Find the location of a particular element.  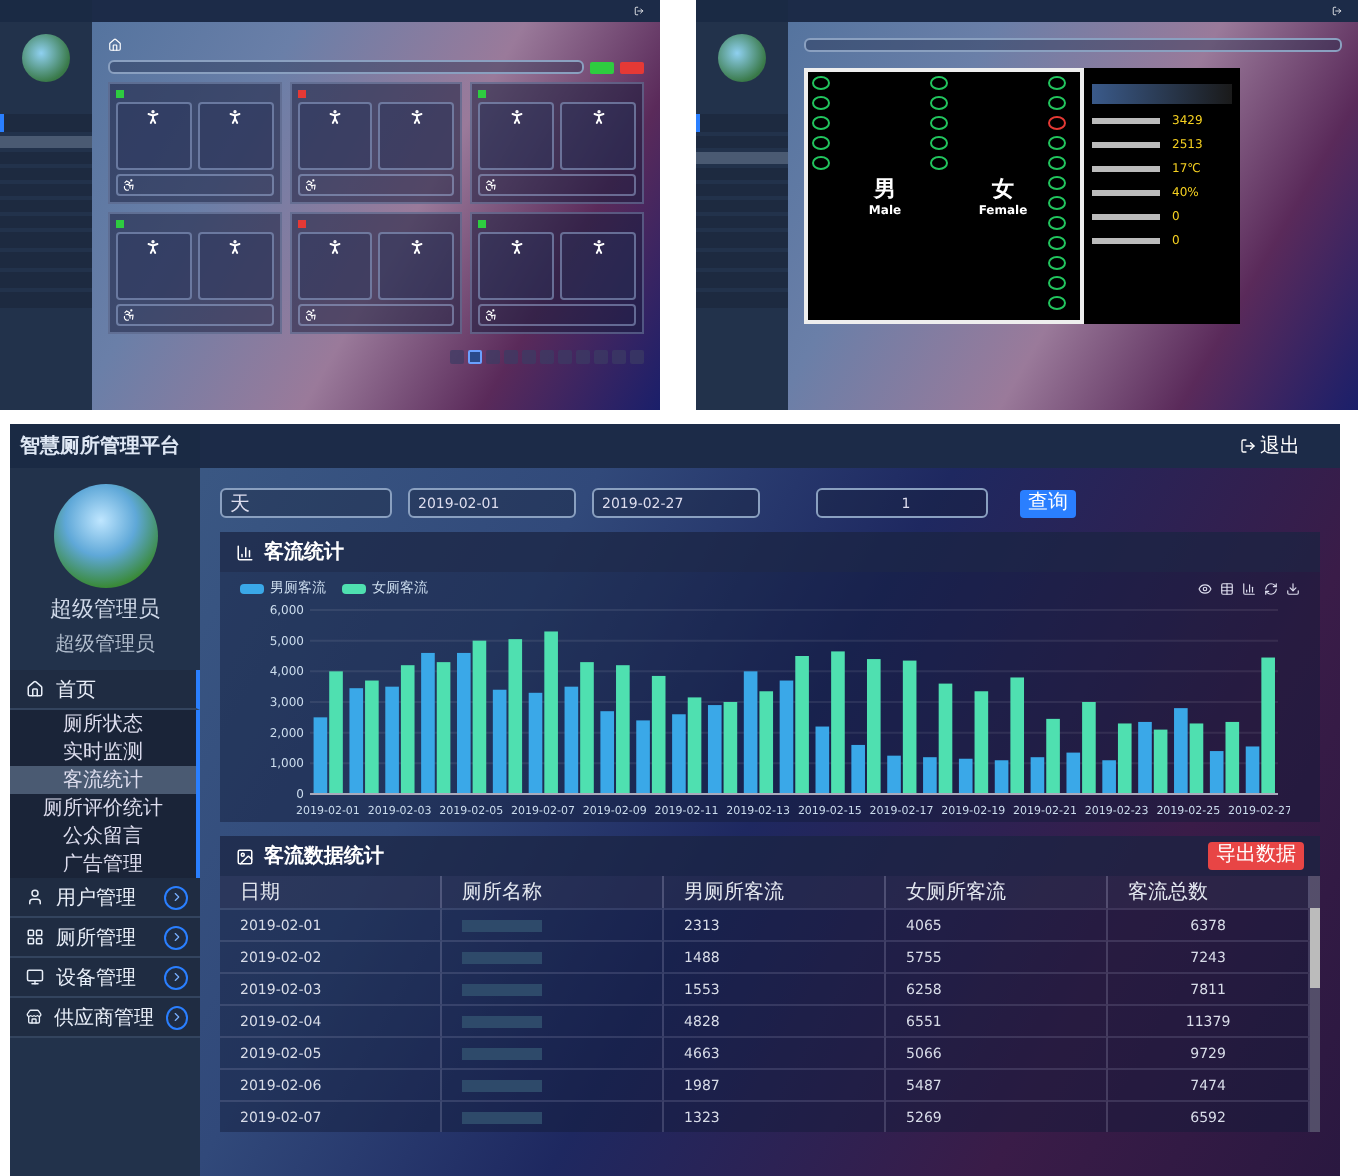

period-select: 天 is located at coordinates (306, 503).